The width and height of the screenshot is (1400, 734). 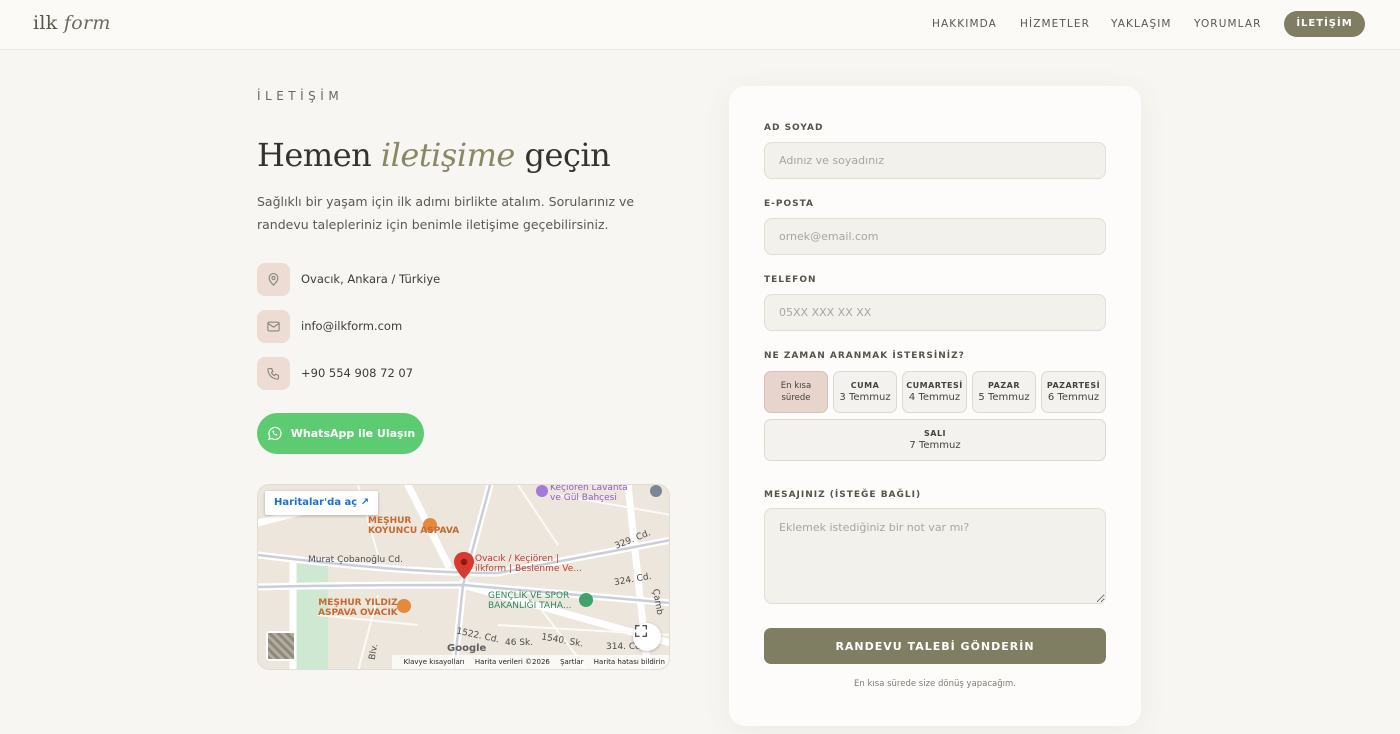 What do you see at coordinates (353, 433) in the screenshot?
I see `whatsapp-label: WhatsApp ile Ulaşın` at bounding box center [353, 433].